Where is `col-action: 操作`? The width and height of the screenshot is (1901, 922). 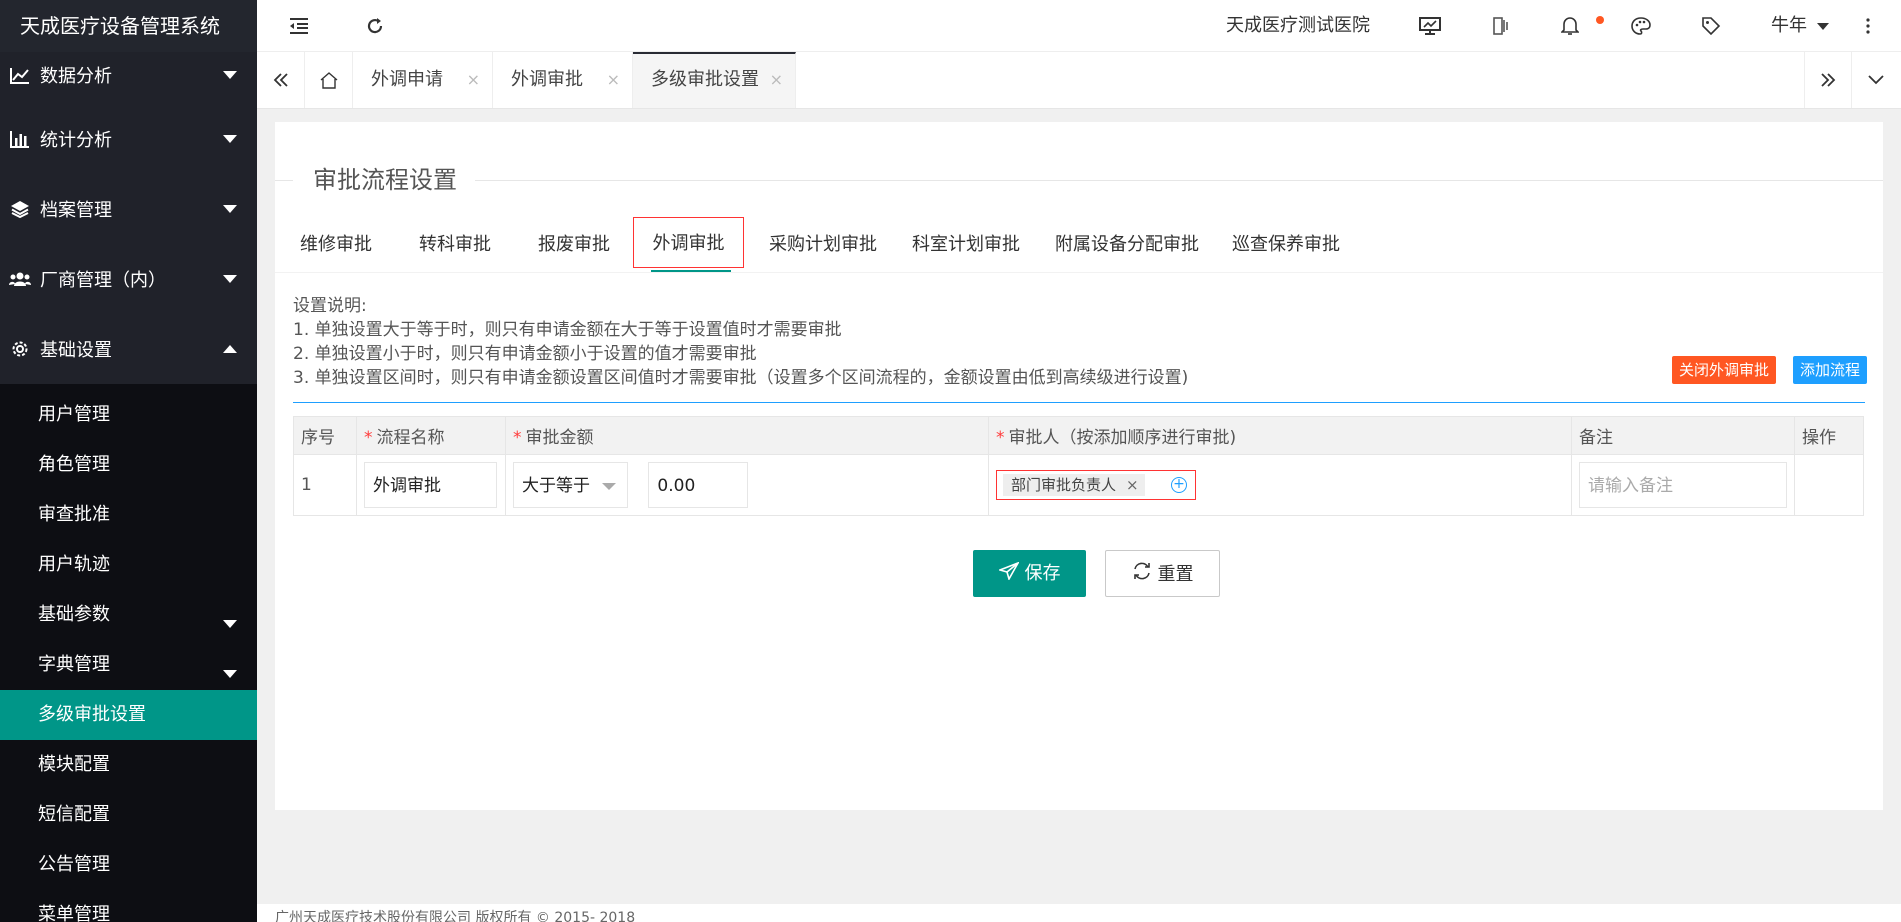 col-action: 操作 is located at coordinates (1829, 435).